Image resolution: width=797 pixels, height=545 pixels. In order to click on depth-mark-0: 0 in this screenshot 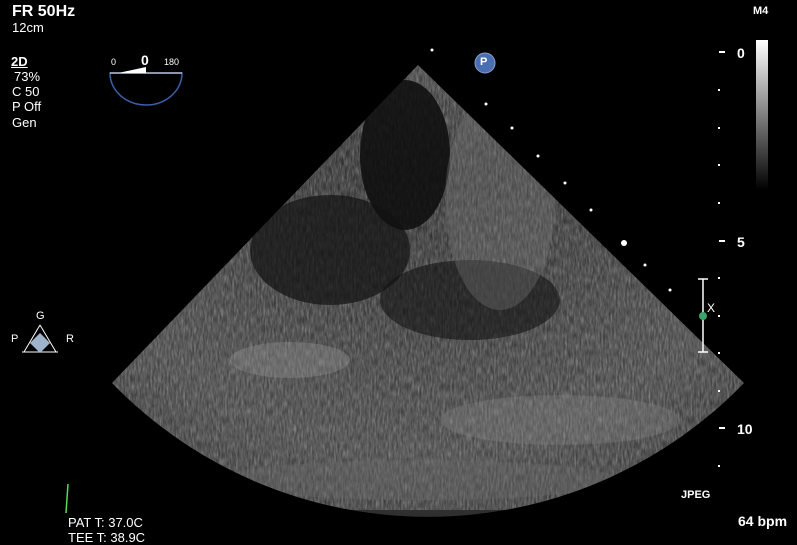, I will do `click(741, 53)`.